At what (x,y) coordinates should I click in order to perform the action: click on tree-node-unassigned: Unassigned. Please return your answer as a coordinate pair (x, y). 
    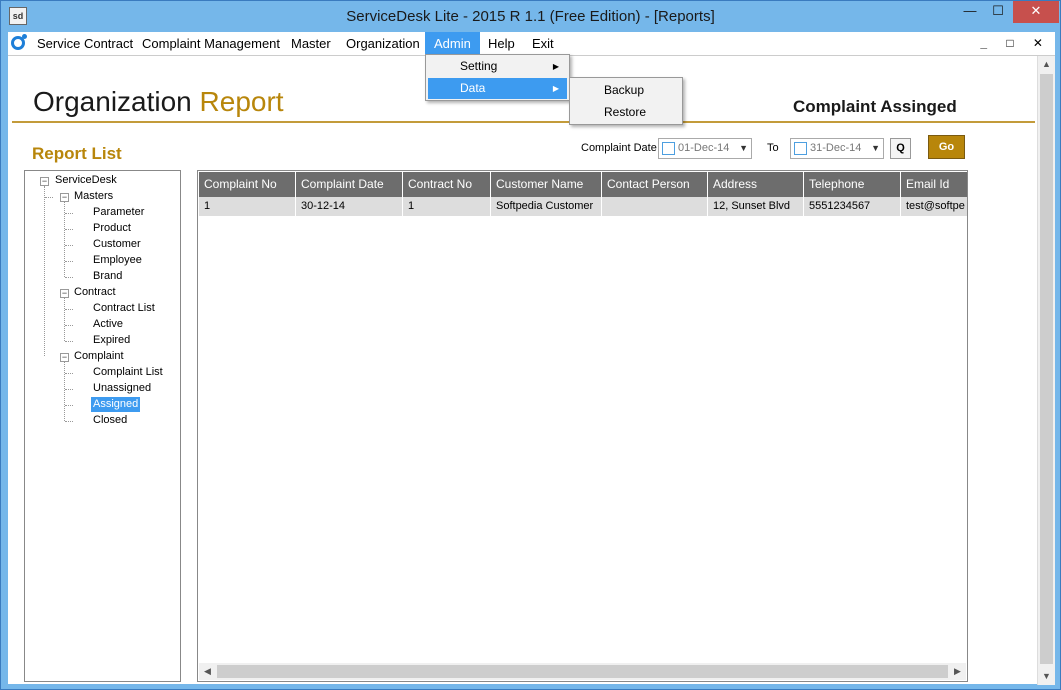
    Looking at the image, I should click on (122, 388).